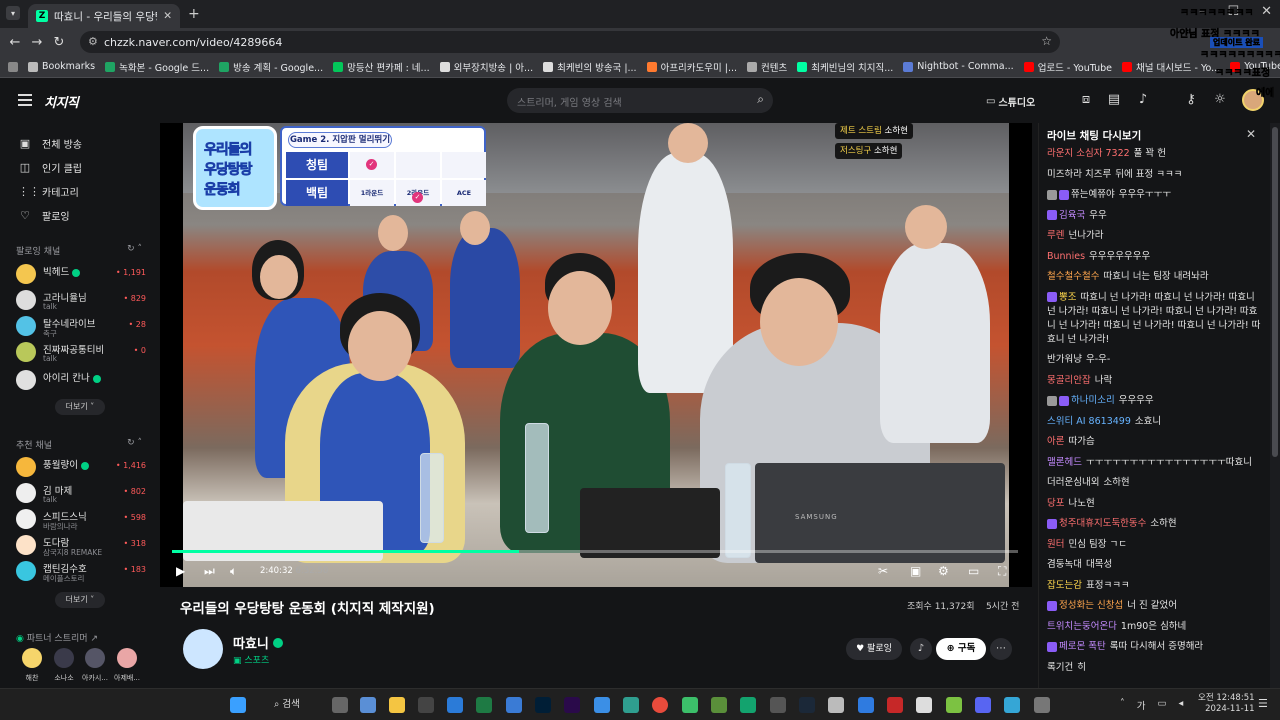 Image resolution: width=1280 pixels, height=720 pixels. I want to click on chat-username: 스위티 AI 8613499, so click(1089, 421).